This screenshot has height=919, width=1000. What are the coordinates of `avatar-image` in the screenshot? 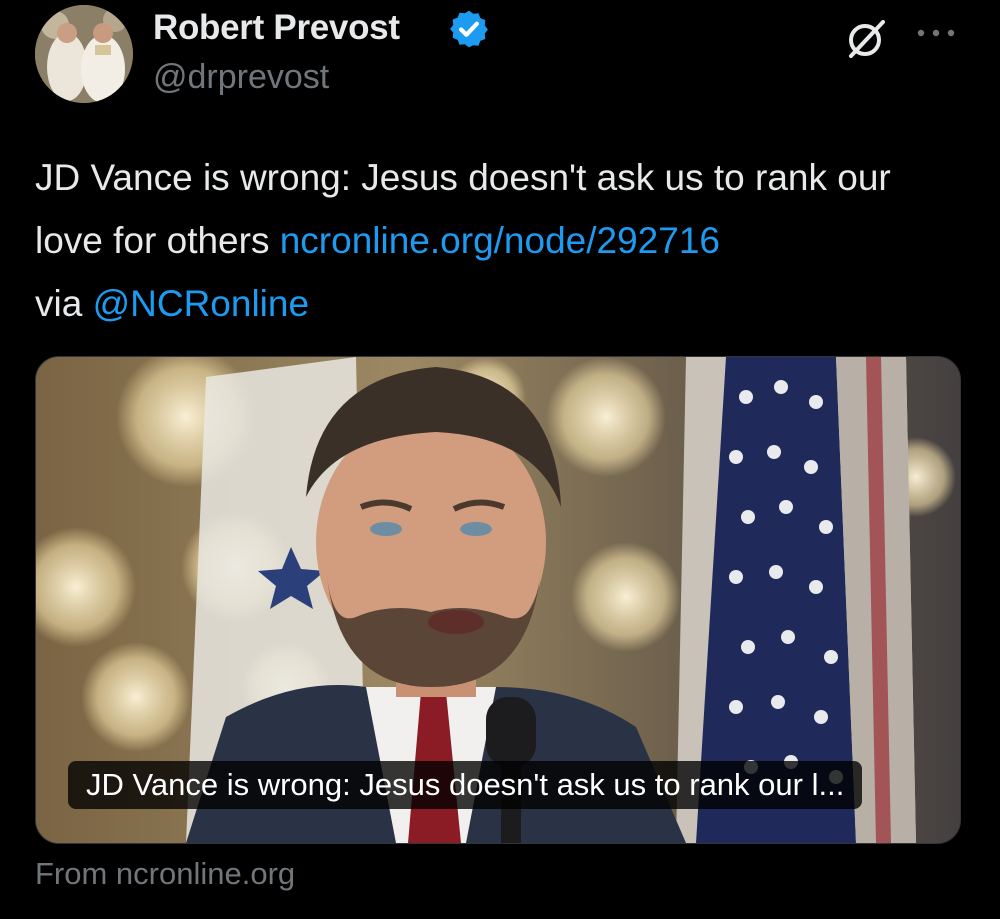 It's located at (84, 54).